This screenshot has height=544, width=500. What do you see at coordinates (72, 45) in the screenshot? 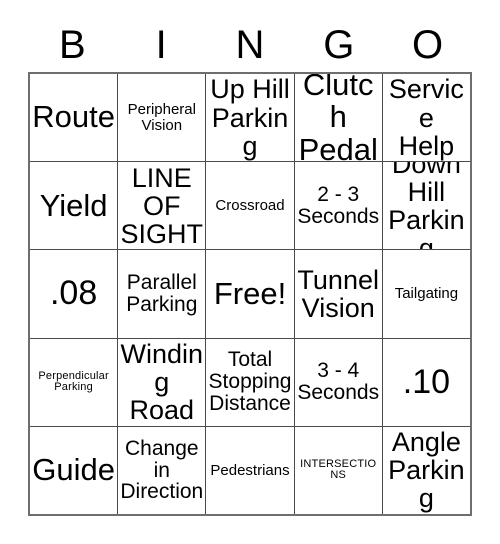
I see `header-letter-b: B` at bounding box center [72, 45].